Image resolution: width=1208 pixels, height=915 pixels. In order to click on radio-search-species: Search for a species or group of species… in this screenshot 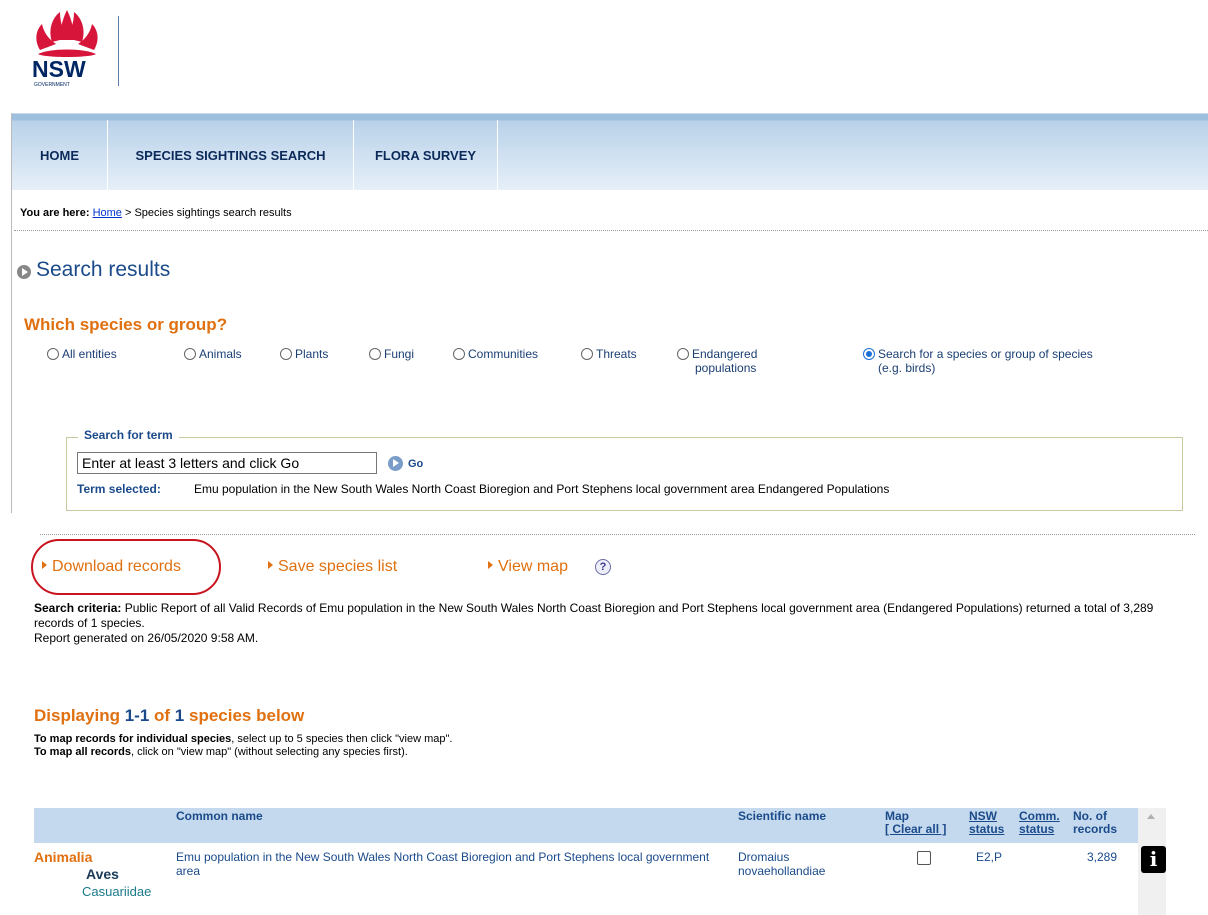, I will do `click(978, 361)`.